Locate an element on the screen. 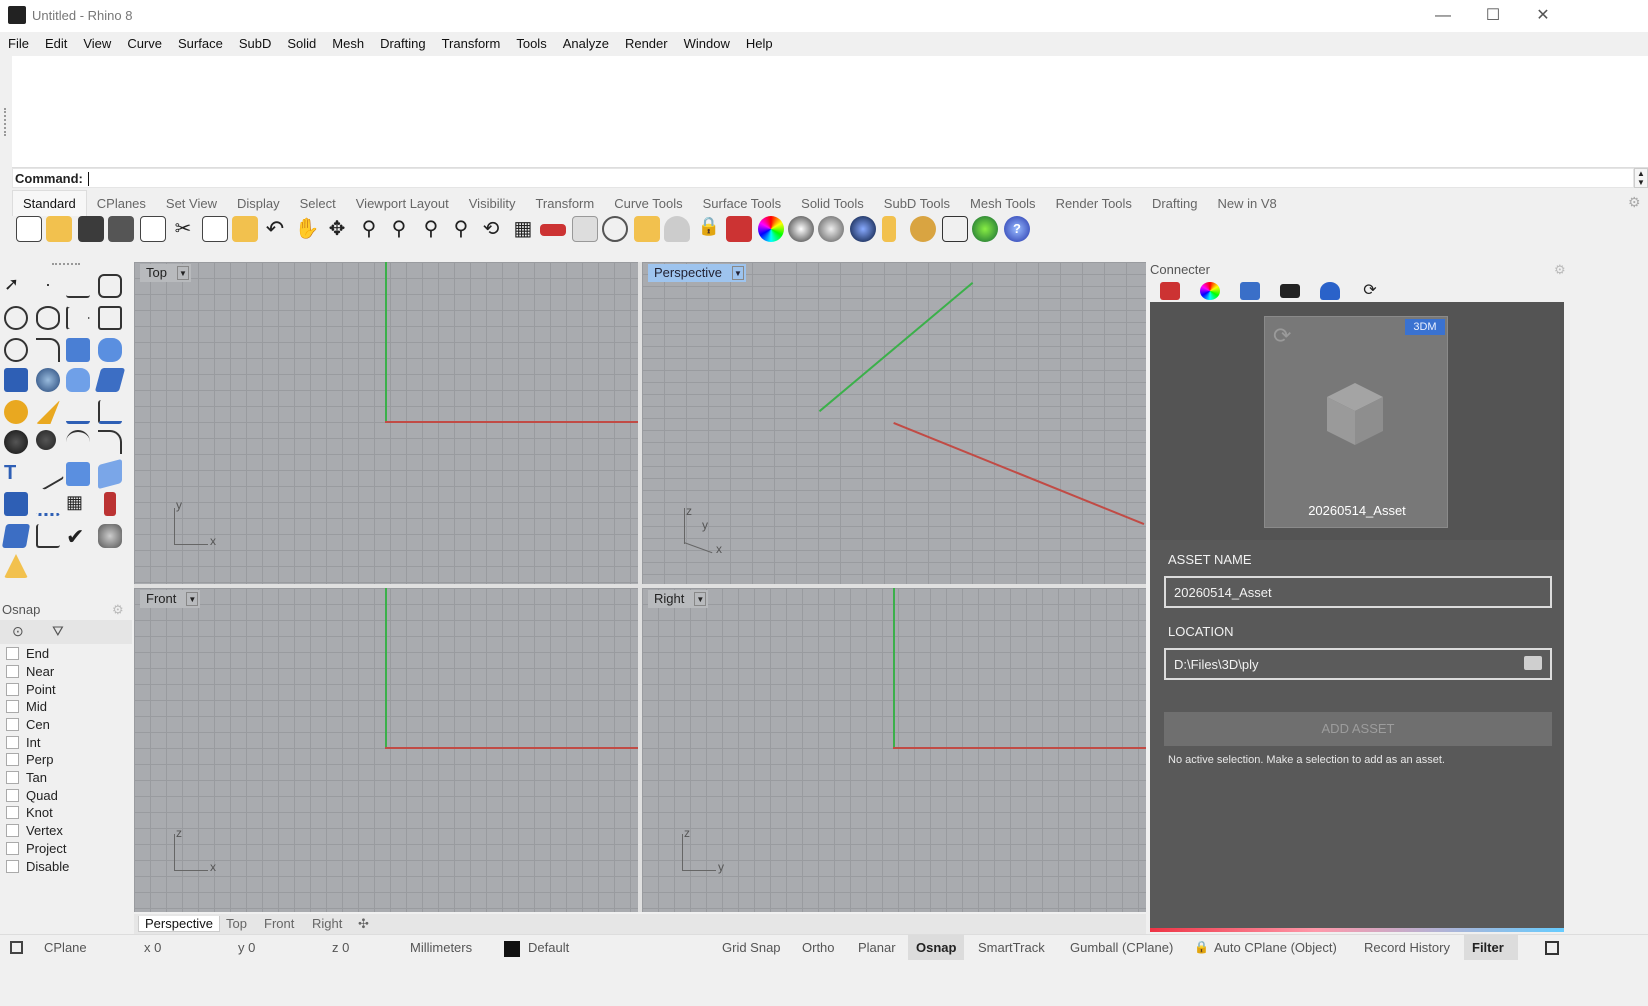 Image resolution: width=1648 pixels, height=1006 pixels. tab-cplanes: CPlanes is located at coordinates (121, 203).